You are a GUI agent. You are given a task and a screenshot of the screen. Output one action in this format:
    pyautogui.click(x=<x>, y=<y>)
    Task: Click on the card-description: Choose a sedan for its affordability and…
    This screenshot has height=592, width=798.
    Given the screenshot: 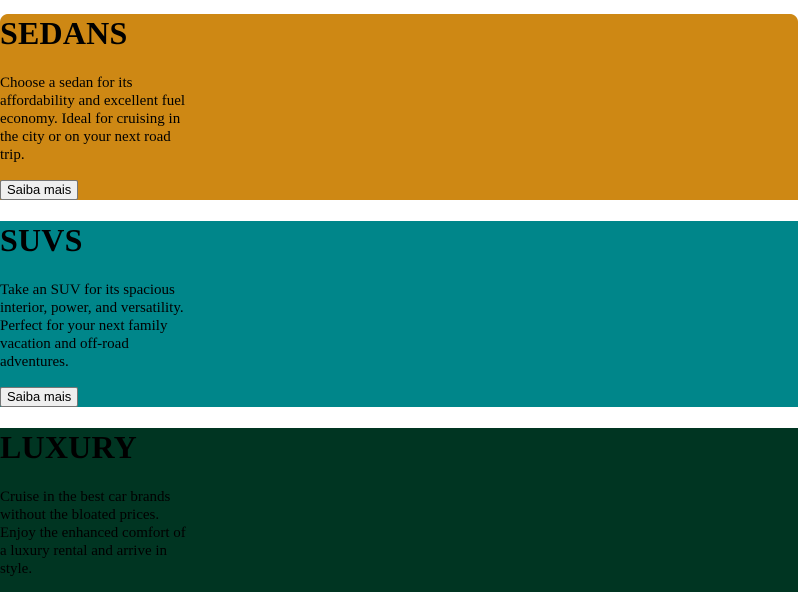 What is the action you would take?
    pyautogui.click(x=93, y=119)
    